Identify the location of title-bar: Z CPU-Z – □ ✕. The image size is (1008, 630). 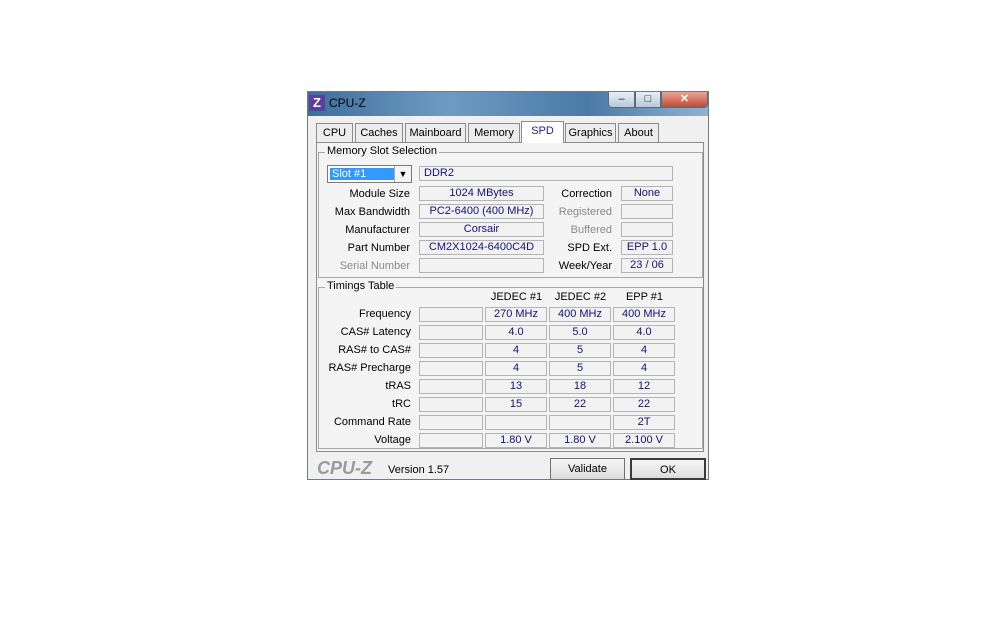
(508, 104).